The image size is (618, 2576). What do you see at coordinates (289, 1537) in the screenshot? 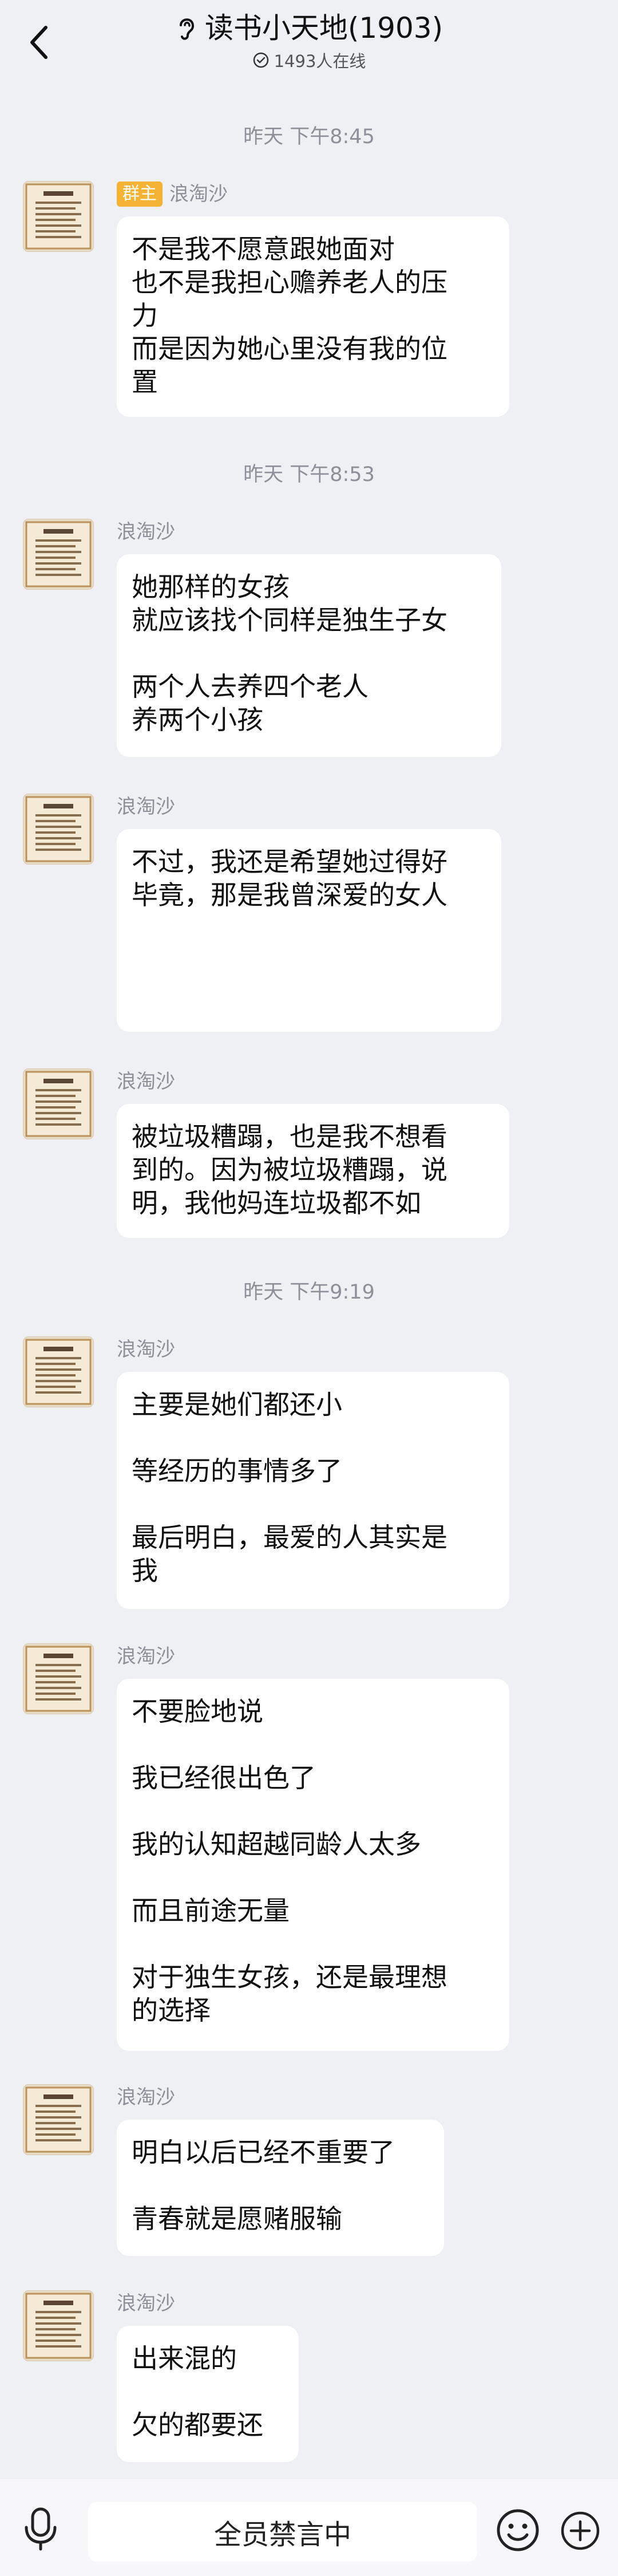
I see `message-line: 最后明白，最爱的人其实是` at bounding box center [289, 1537].